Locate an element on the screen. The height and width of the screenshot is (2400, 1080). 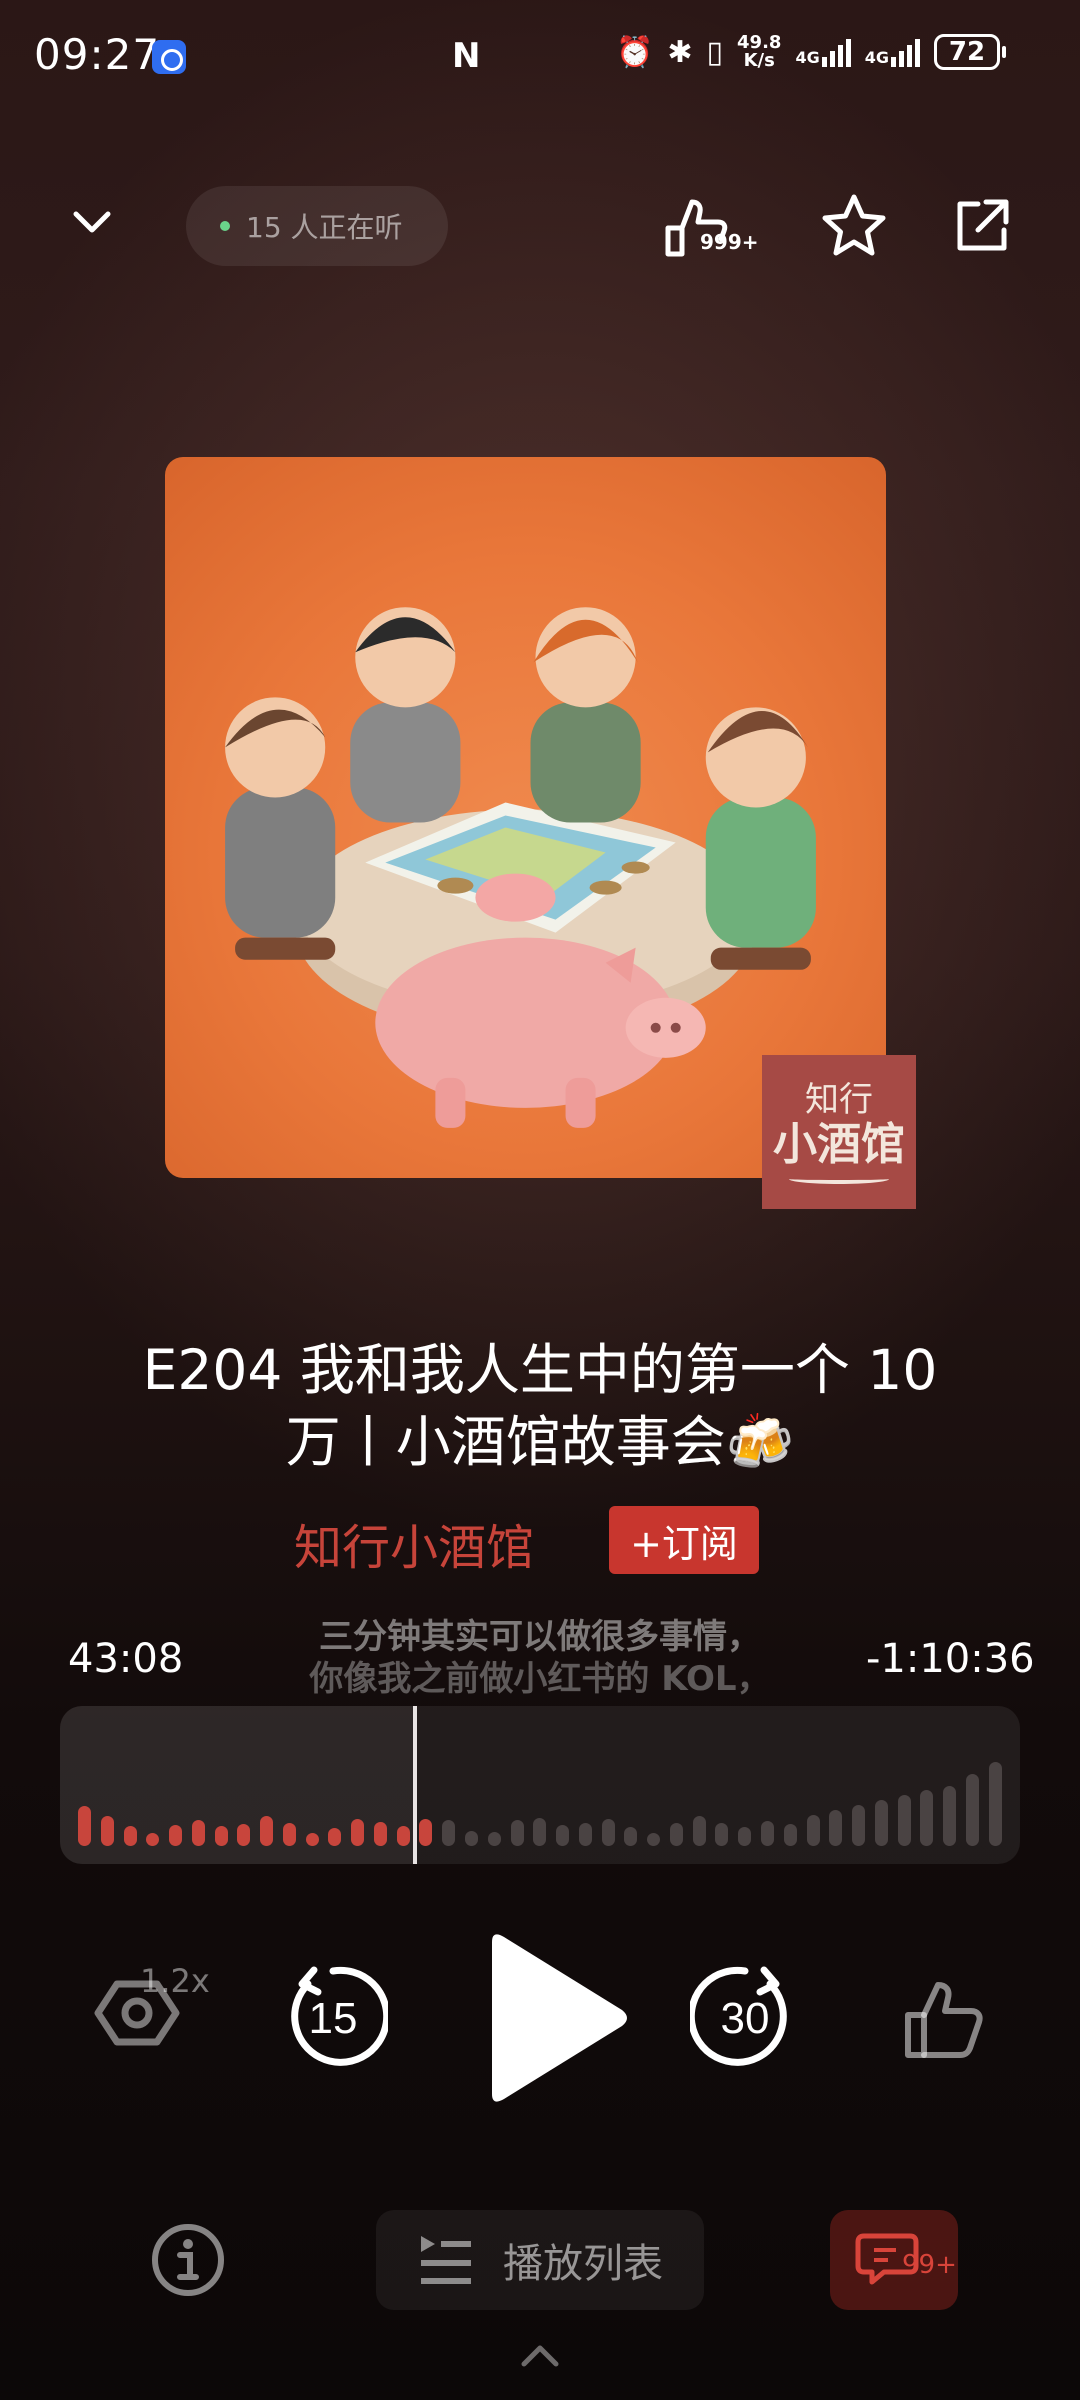
network-speed: 49.8 K/s is located at coordinates (759, 52).